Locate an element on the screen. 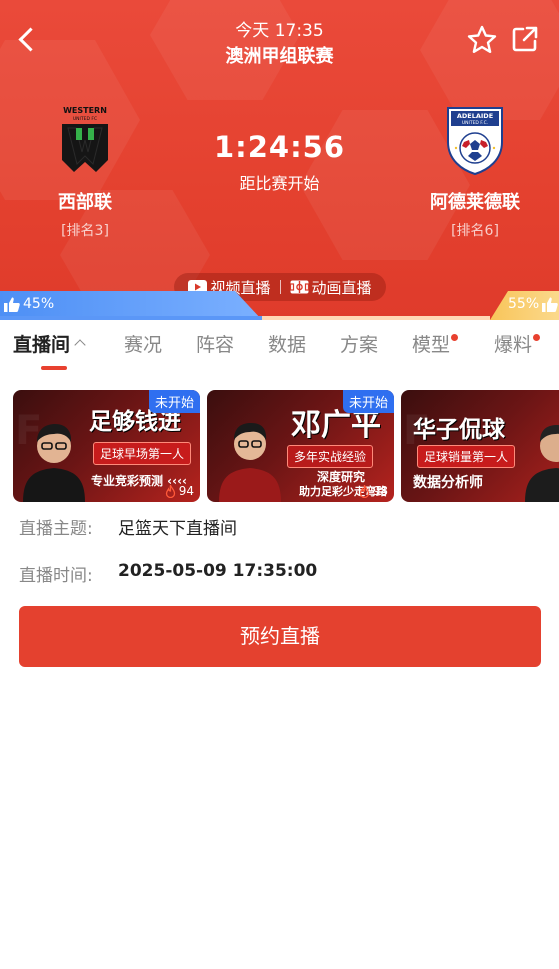  tab-label: 赛况 is located at coordinates (143, 345).